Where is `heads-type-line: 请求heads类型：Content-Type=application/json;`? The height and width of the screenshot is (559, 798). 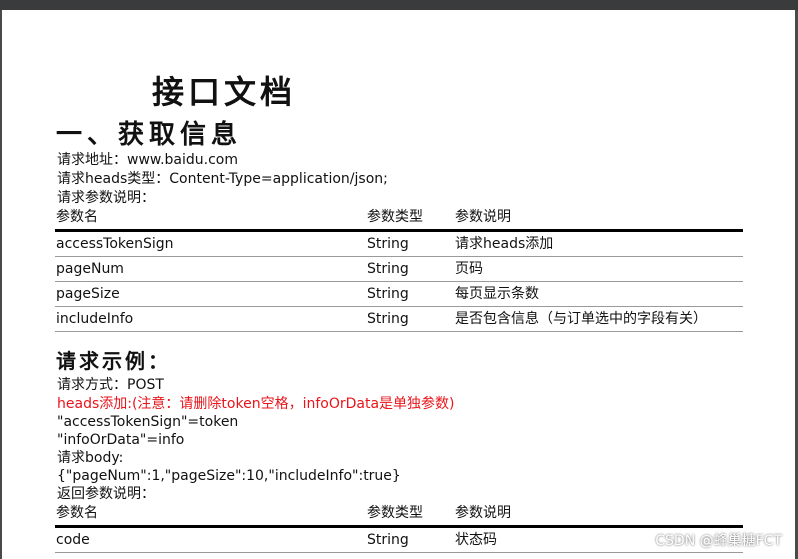 heads-type-line: 请求heads类型：Content-Type=application/json; is located at coordinates (222, 179).